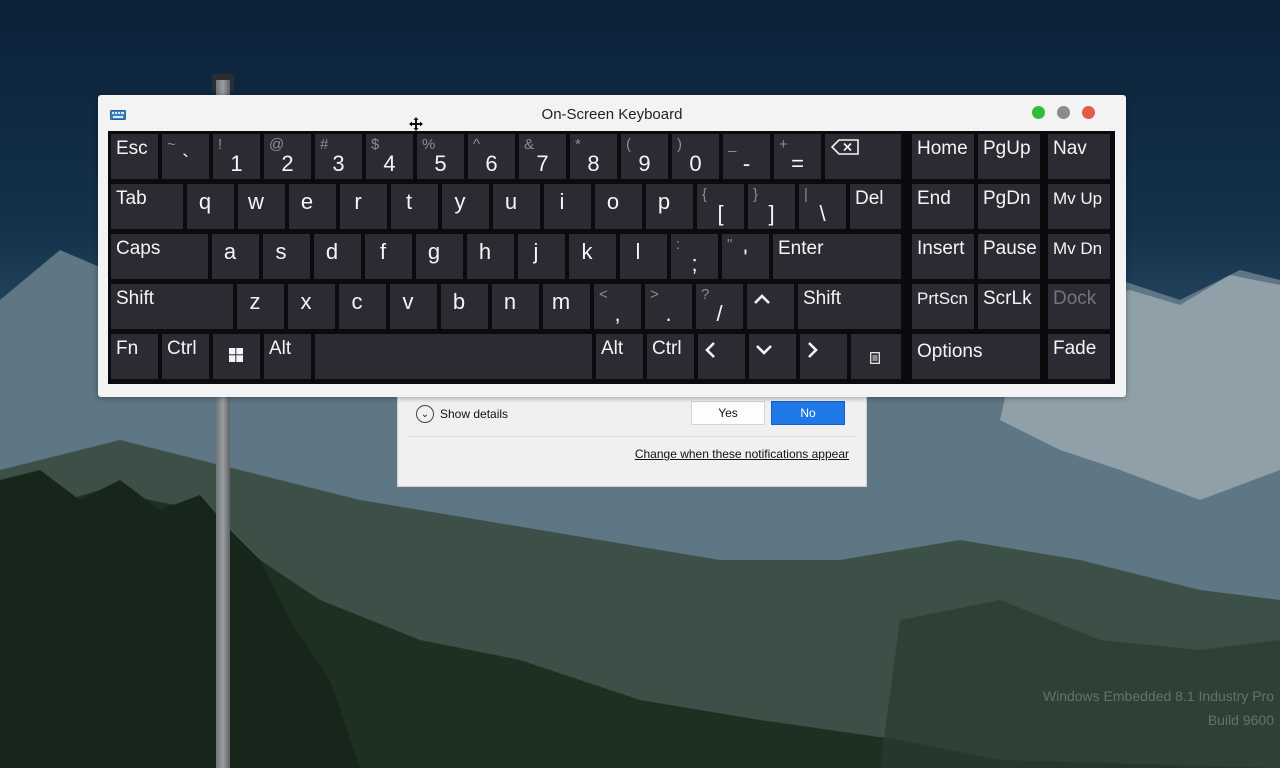 The image size is (1280, 768). Describe the element at coordinates (844, 147) in the screenshot. I see `backspace-icon` at that location.